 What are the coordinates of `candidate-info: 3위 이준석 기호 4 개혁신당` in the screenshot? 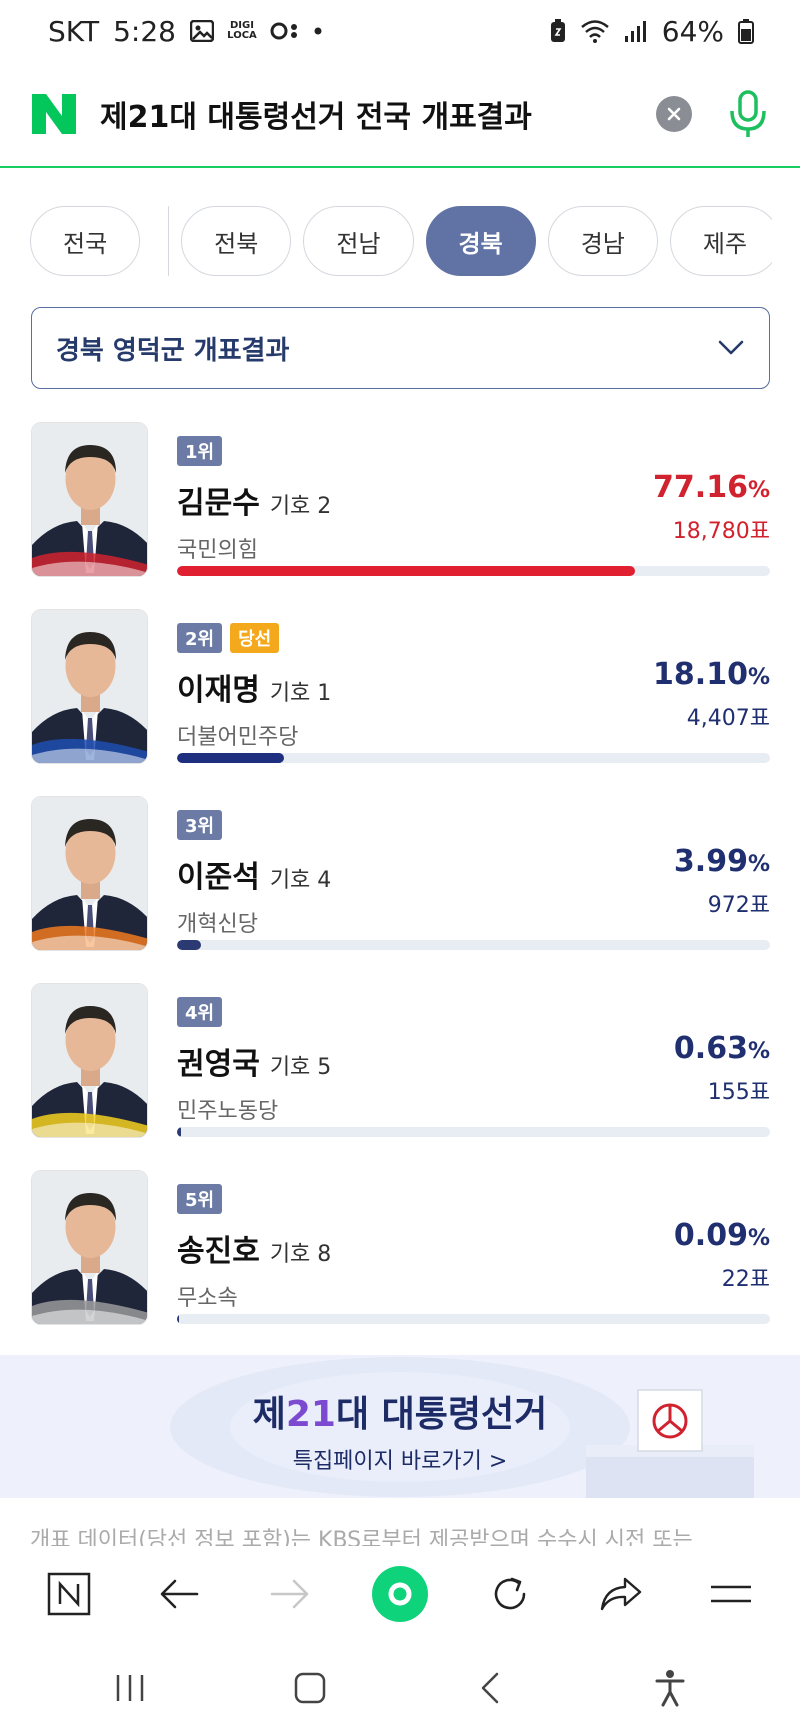 It's located at (254, 874).